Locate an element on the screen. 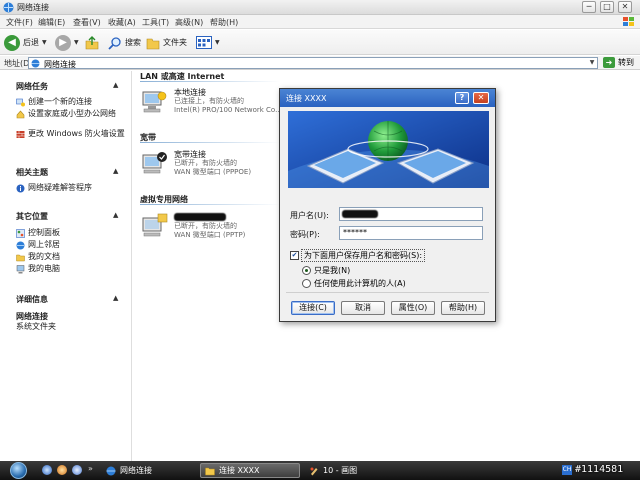 The height and width of the screenshot is (480, 640). taskbar: » 网络连接 连接 XXXX 10 - 画图 is located at coordinates (320, 470).